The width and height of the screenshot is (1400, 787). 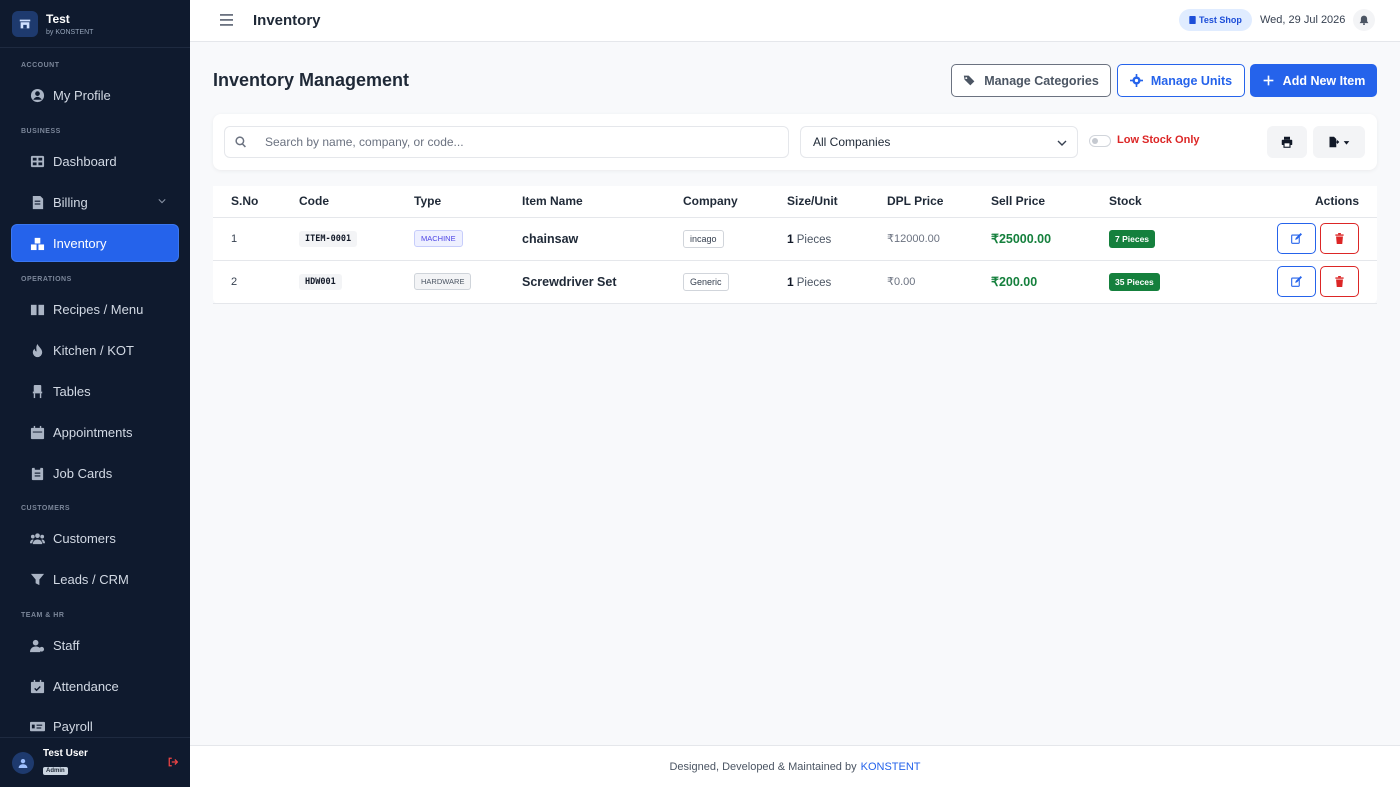 I want to click on item-stock-badge: 7 Pieces, so click(x=1132, y=238).